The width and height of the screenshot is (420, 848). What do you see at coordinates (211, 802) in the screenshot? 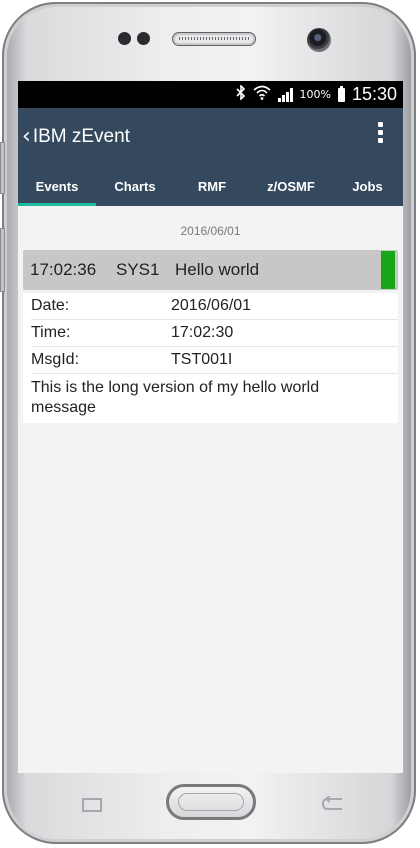
I see `home-button` at bounding box center [211, 802].